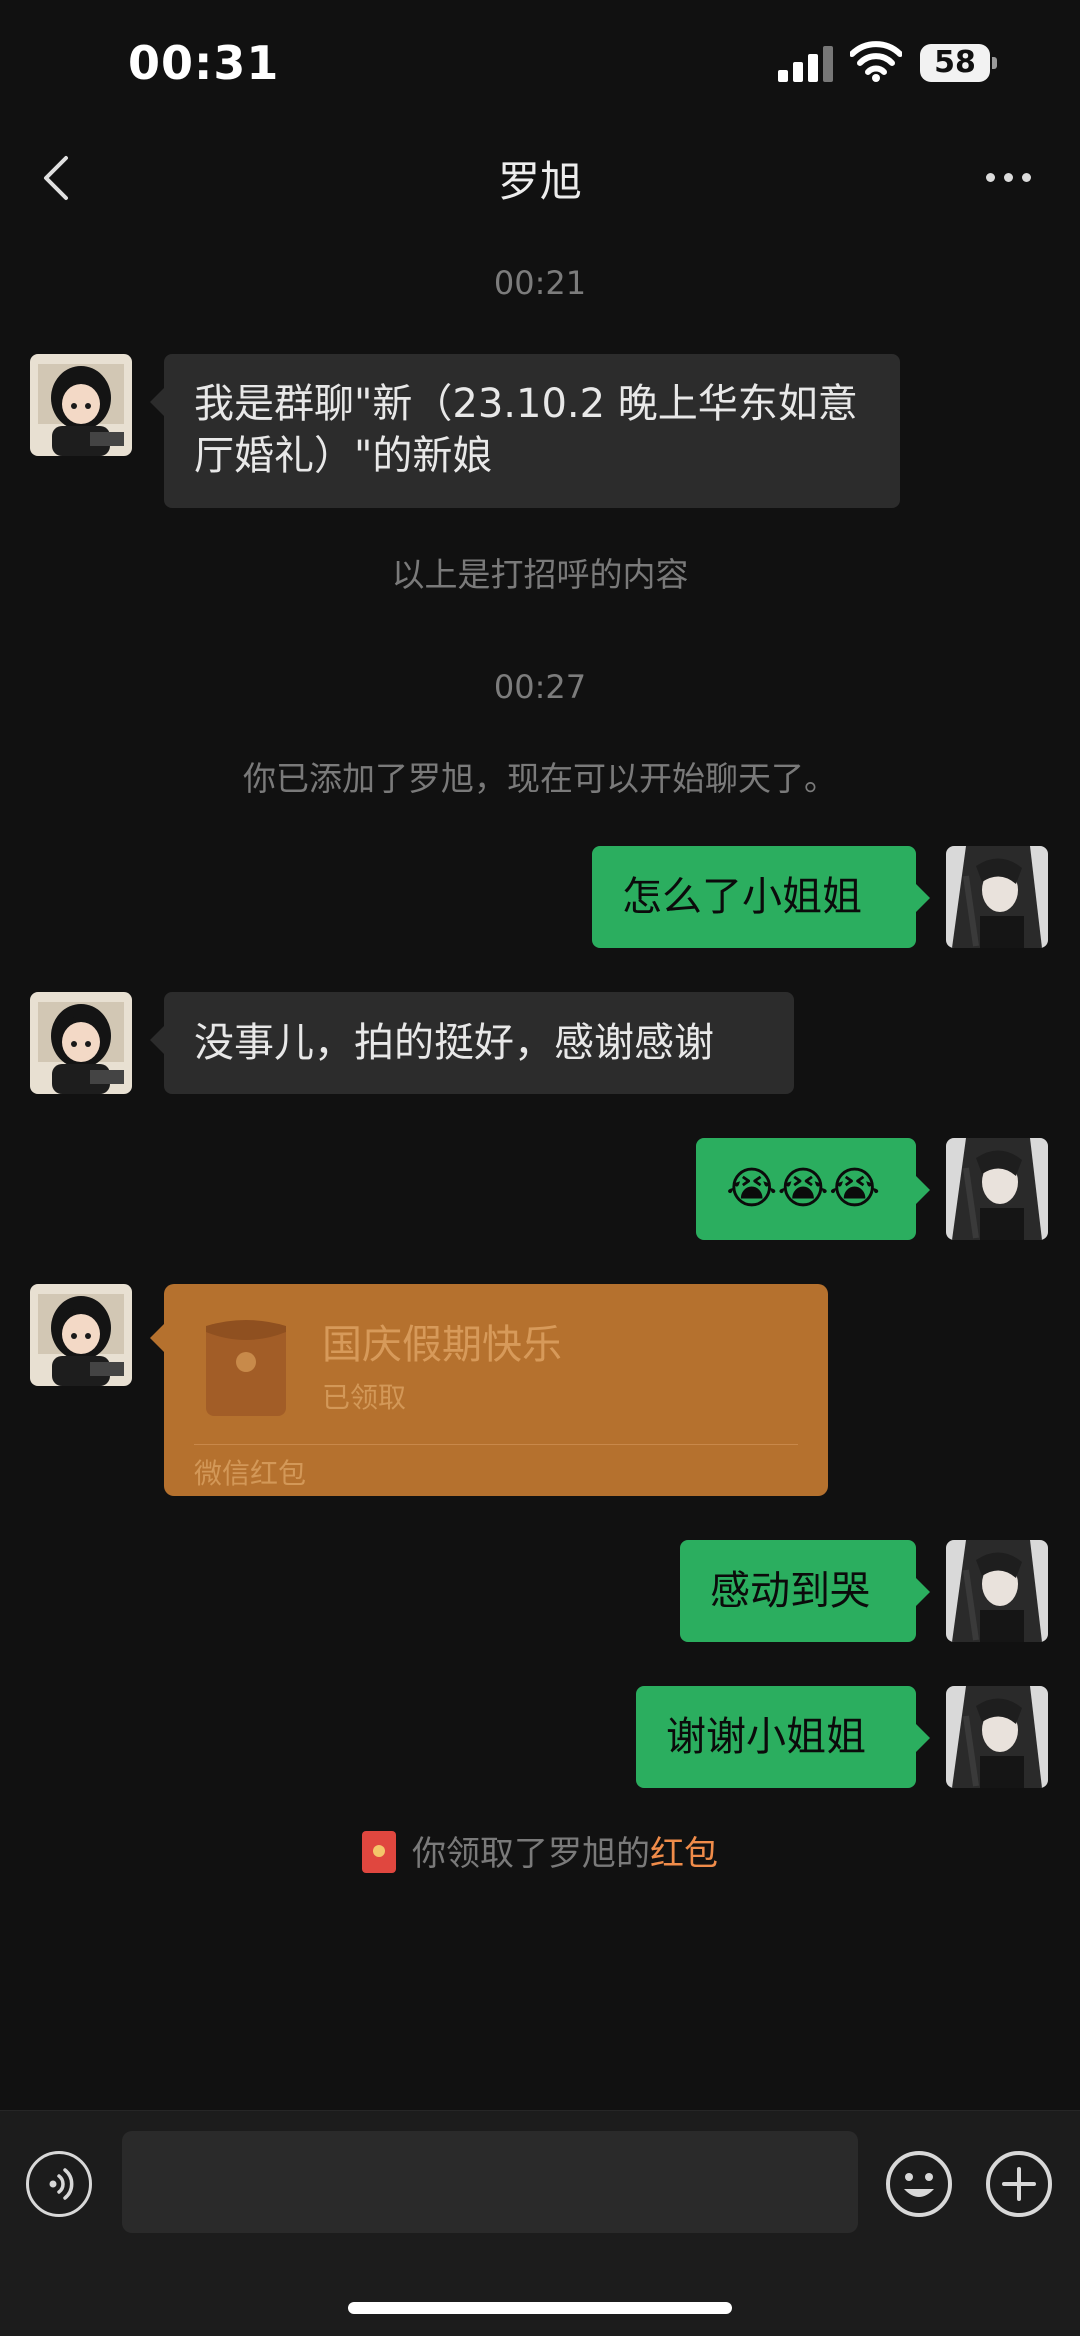 The height and width of the screenshot is (2336, 1080). What do you see at coordinates (246, 1368) in the screenshot?
I see `red-packet-opened-icon` at bounding box center [246, 1368].